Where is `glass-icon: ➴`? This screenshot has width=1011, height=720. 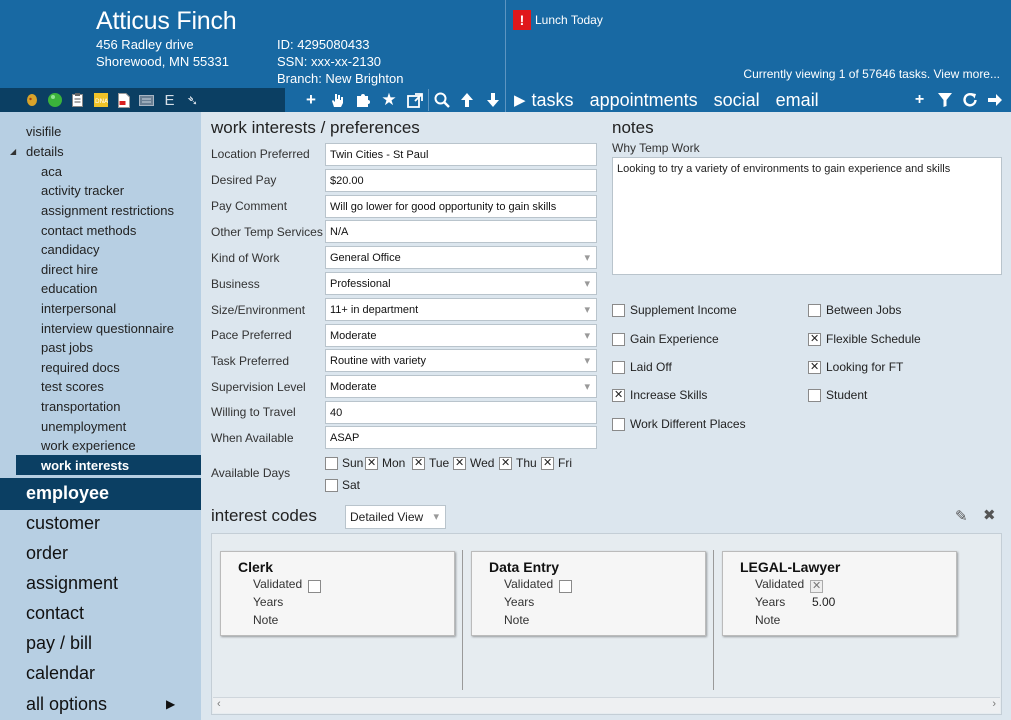
glass-icon: ➴ is located at coordinates (192, 100).